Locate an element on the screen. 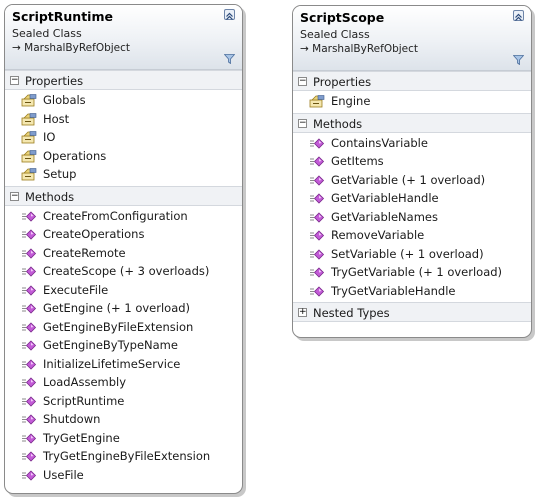  method-item: GetVariableNames is located at coordinates (412, 217).